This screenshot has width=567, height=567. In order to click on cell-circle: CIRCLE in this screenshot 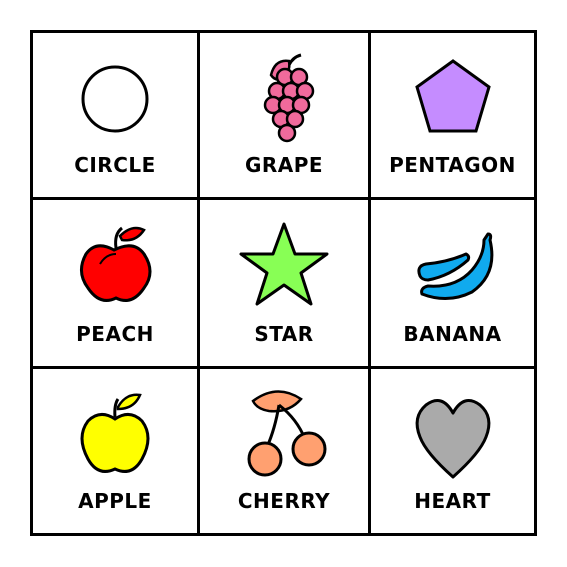, I will do `click(116, 116)`.